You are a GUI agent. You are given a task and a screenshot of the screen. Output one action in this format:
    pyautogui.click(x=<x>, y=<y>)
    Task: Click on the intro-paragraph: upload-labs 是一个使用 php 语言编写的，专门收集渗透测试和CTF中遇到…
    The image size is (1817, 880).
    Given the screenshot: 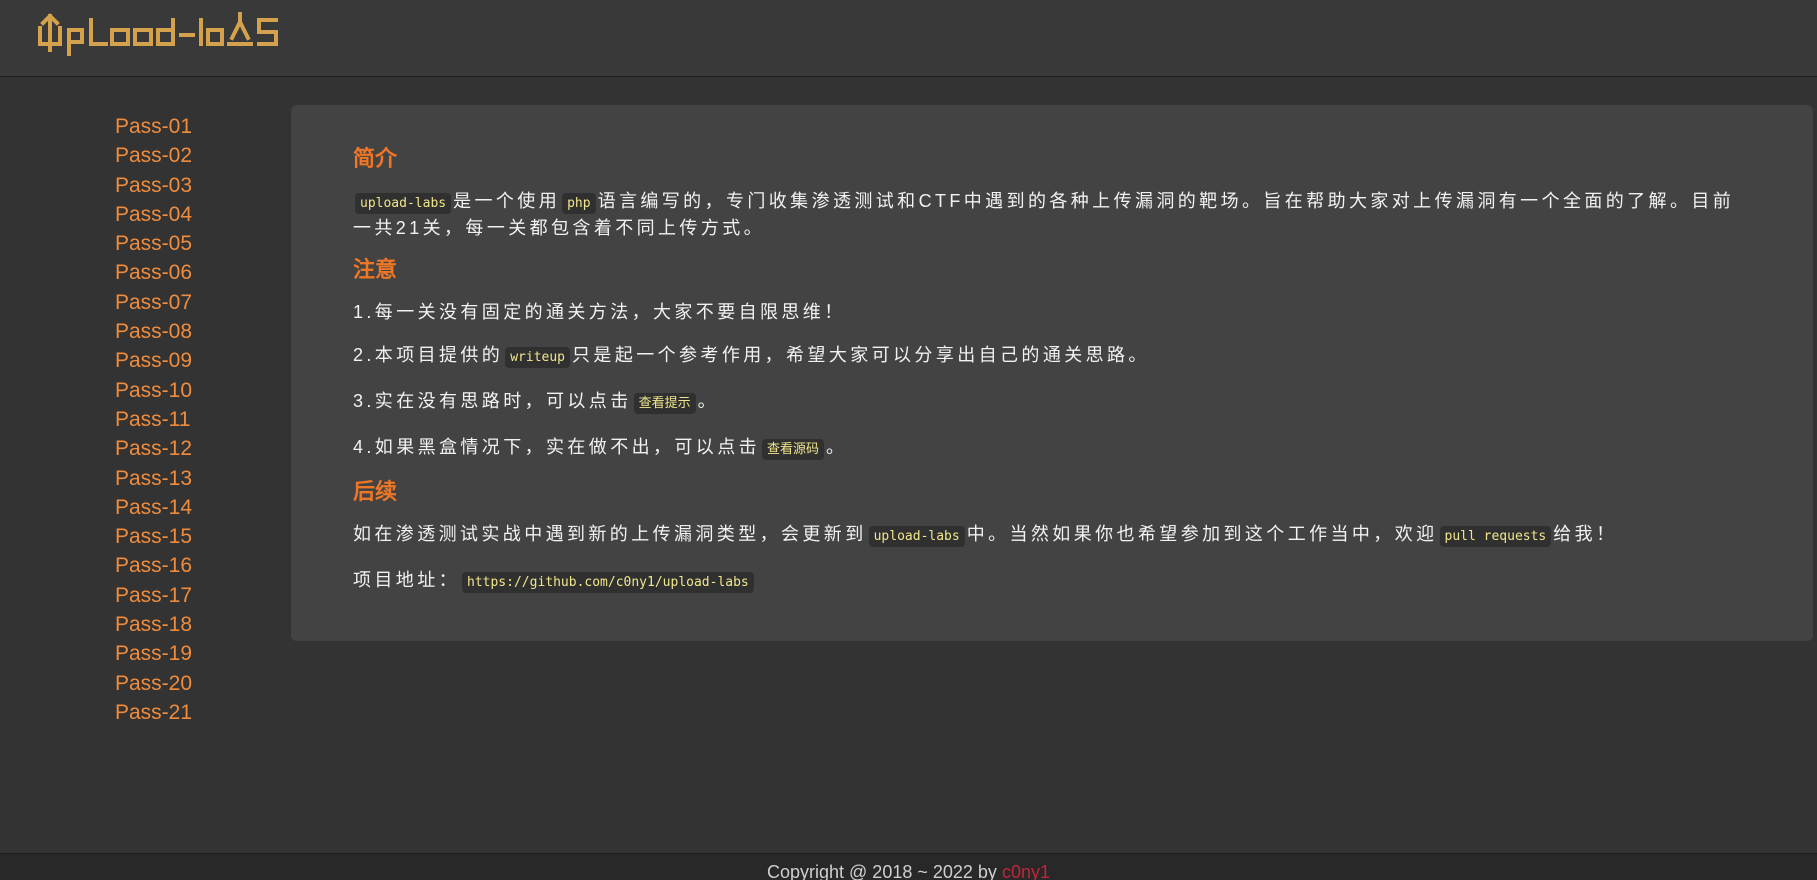 What is the action you would take?
    pyautogui.click(x=1052, y=214)
    